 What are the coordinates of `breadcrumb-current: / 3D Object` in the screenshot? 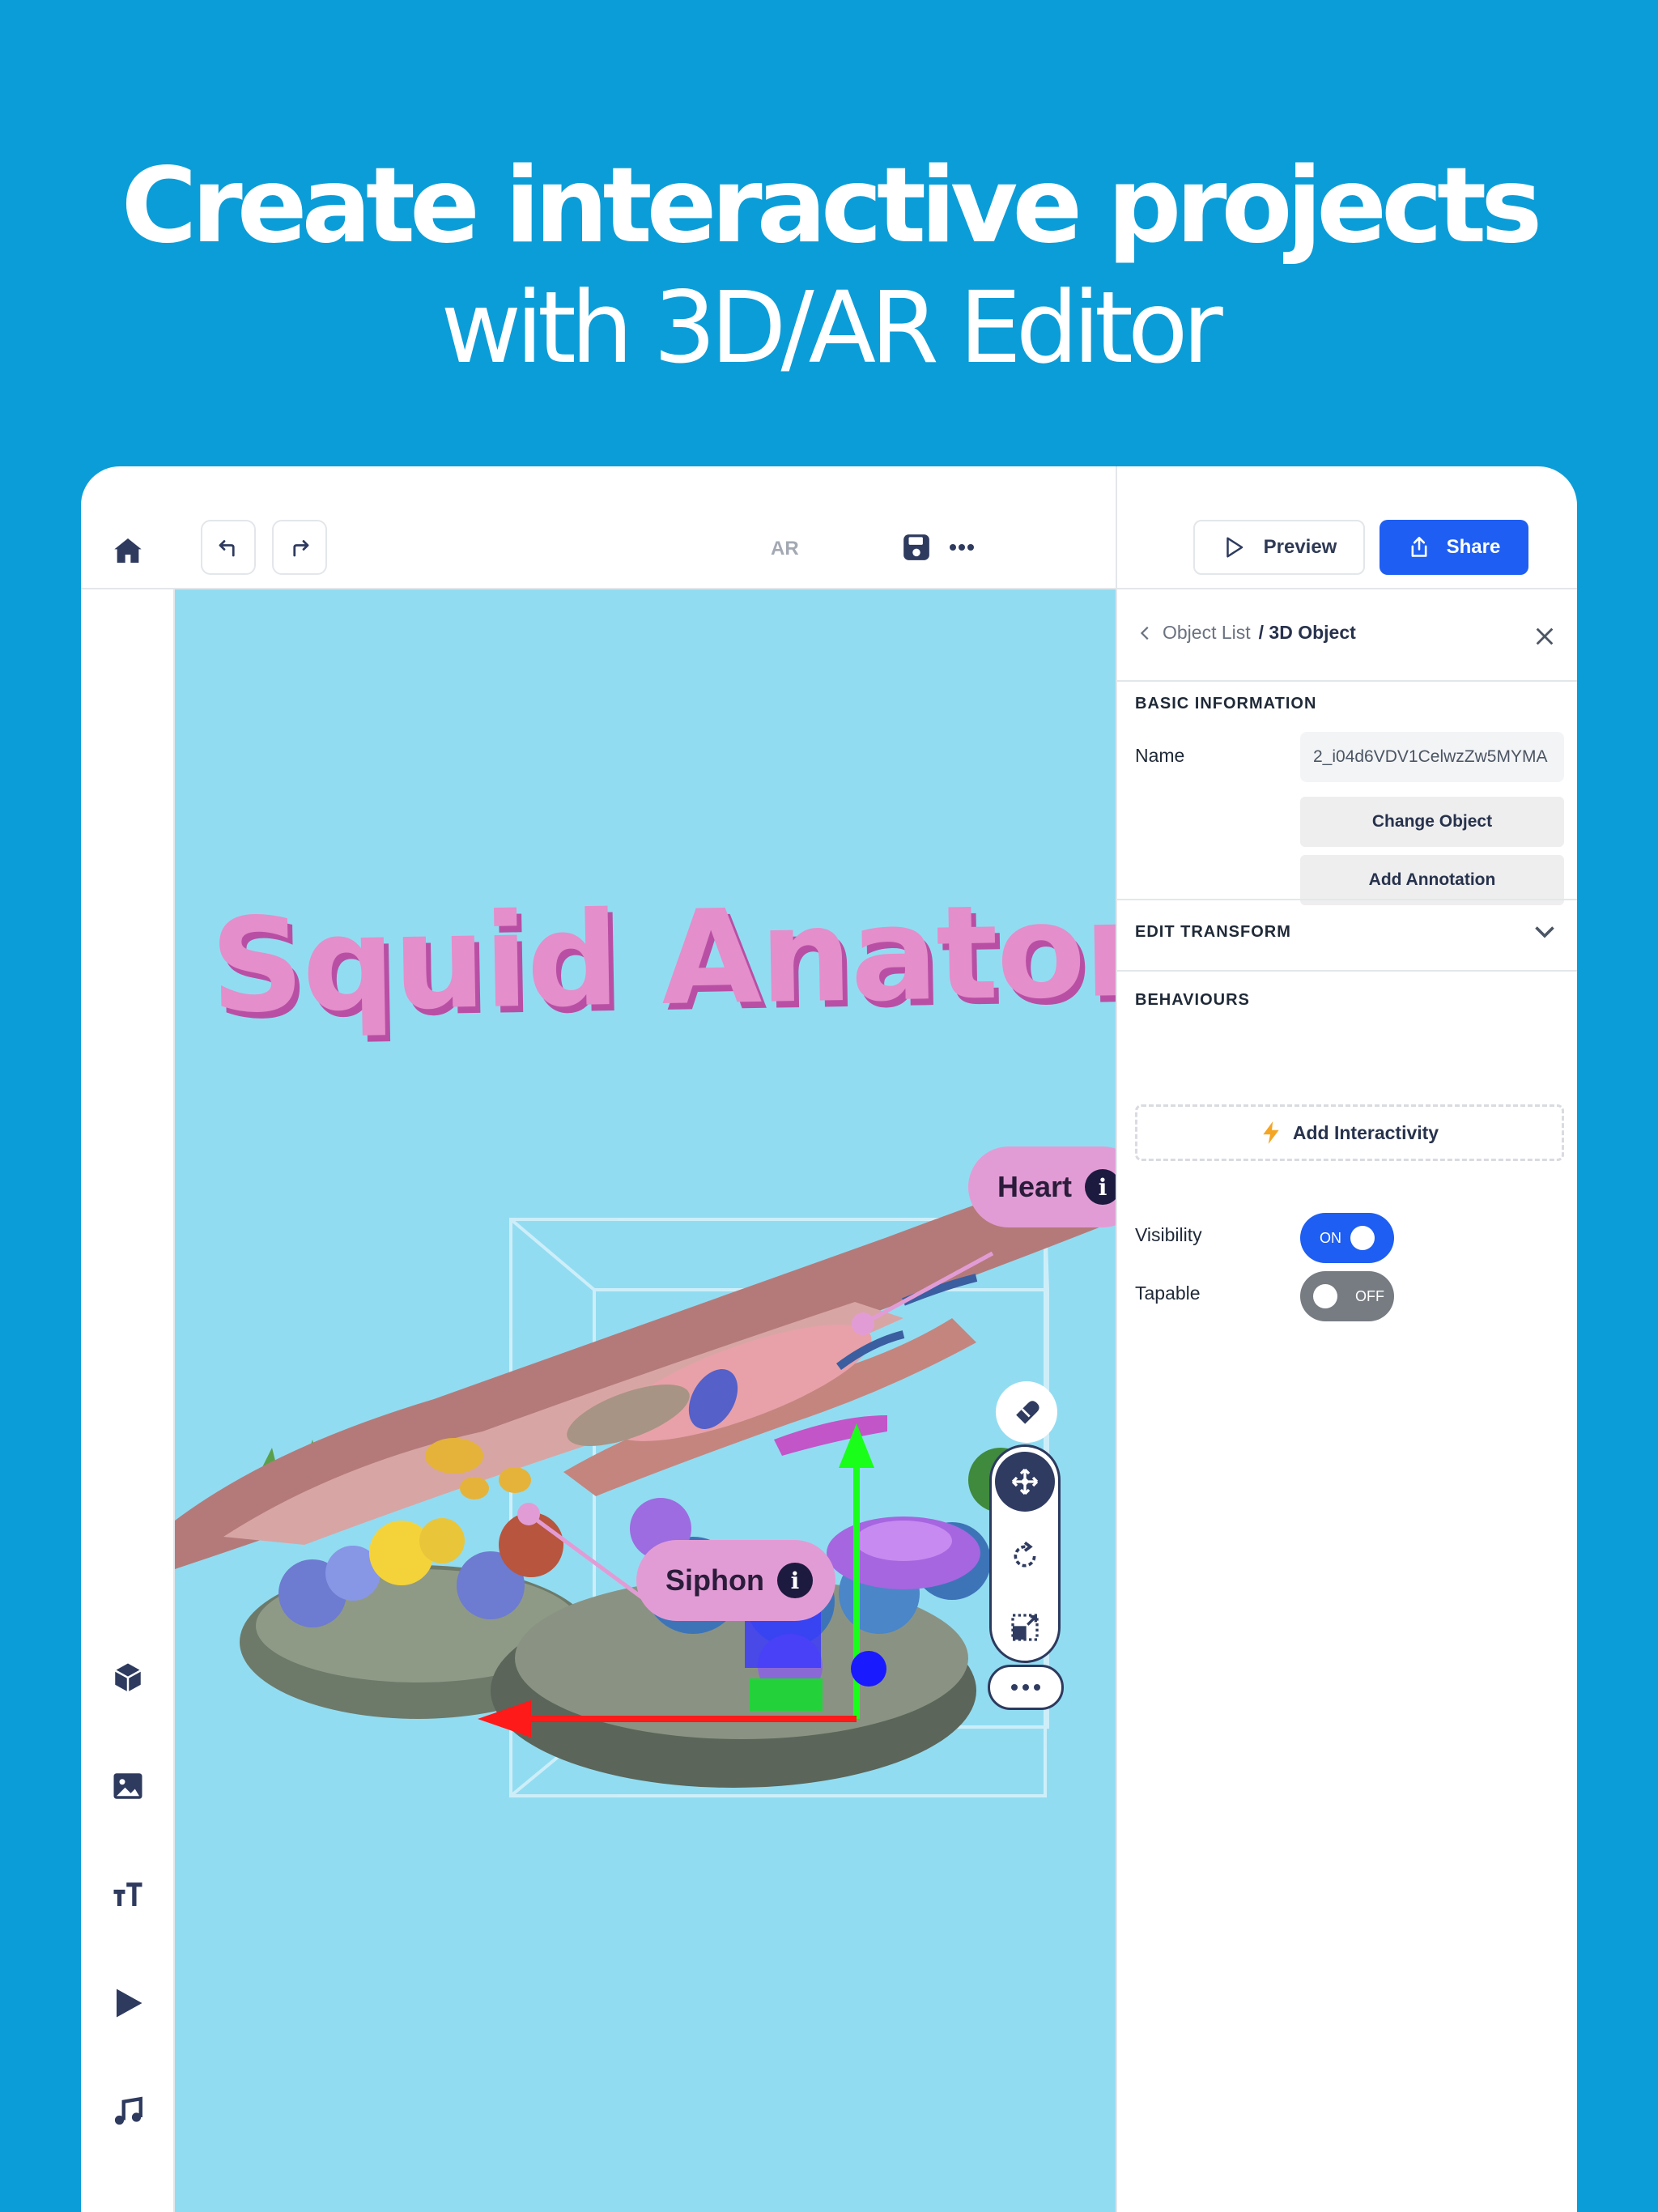 It's located at (1307, 632).